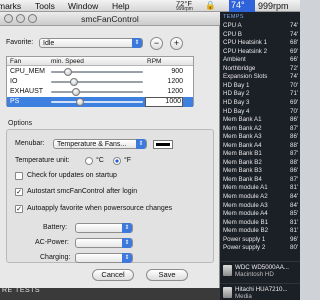  Describe the element at coordinates (19, 209) in the screenshot. I see `autoapply-checkbox: ✓` at that location.